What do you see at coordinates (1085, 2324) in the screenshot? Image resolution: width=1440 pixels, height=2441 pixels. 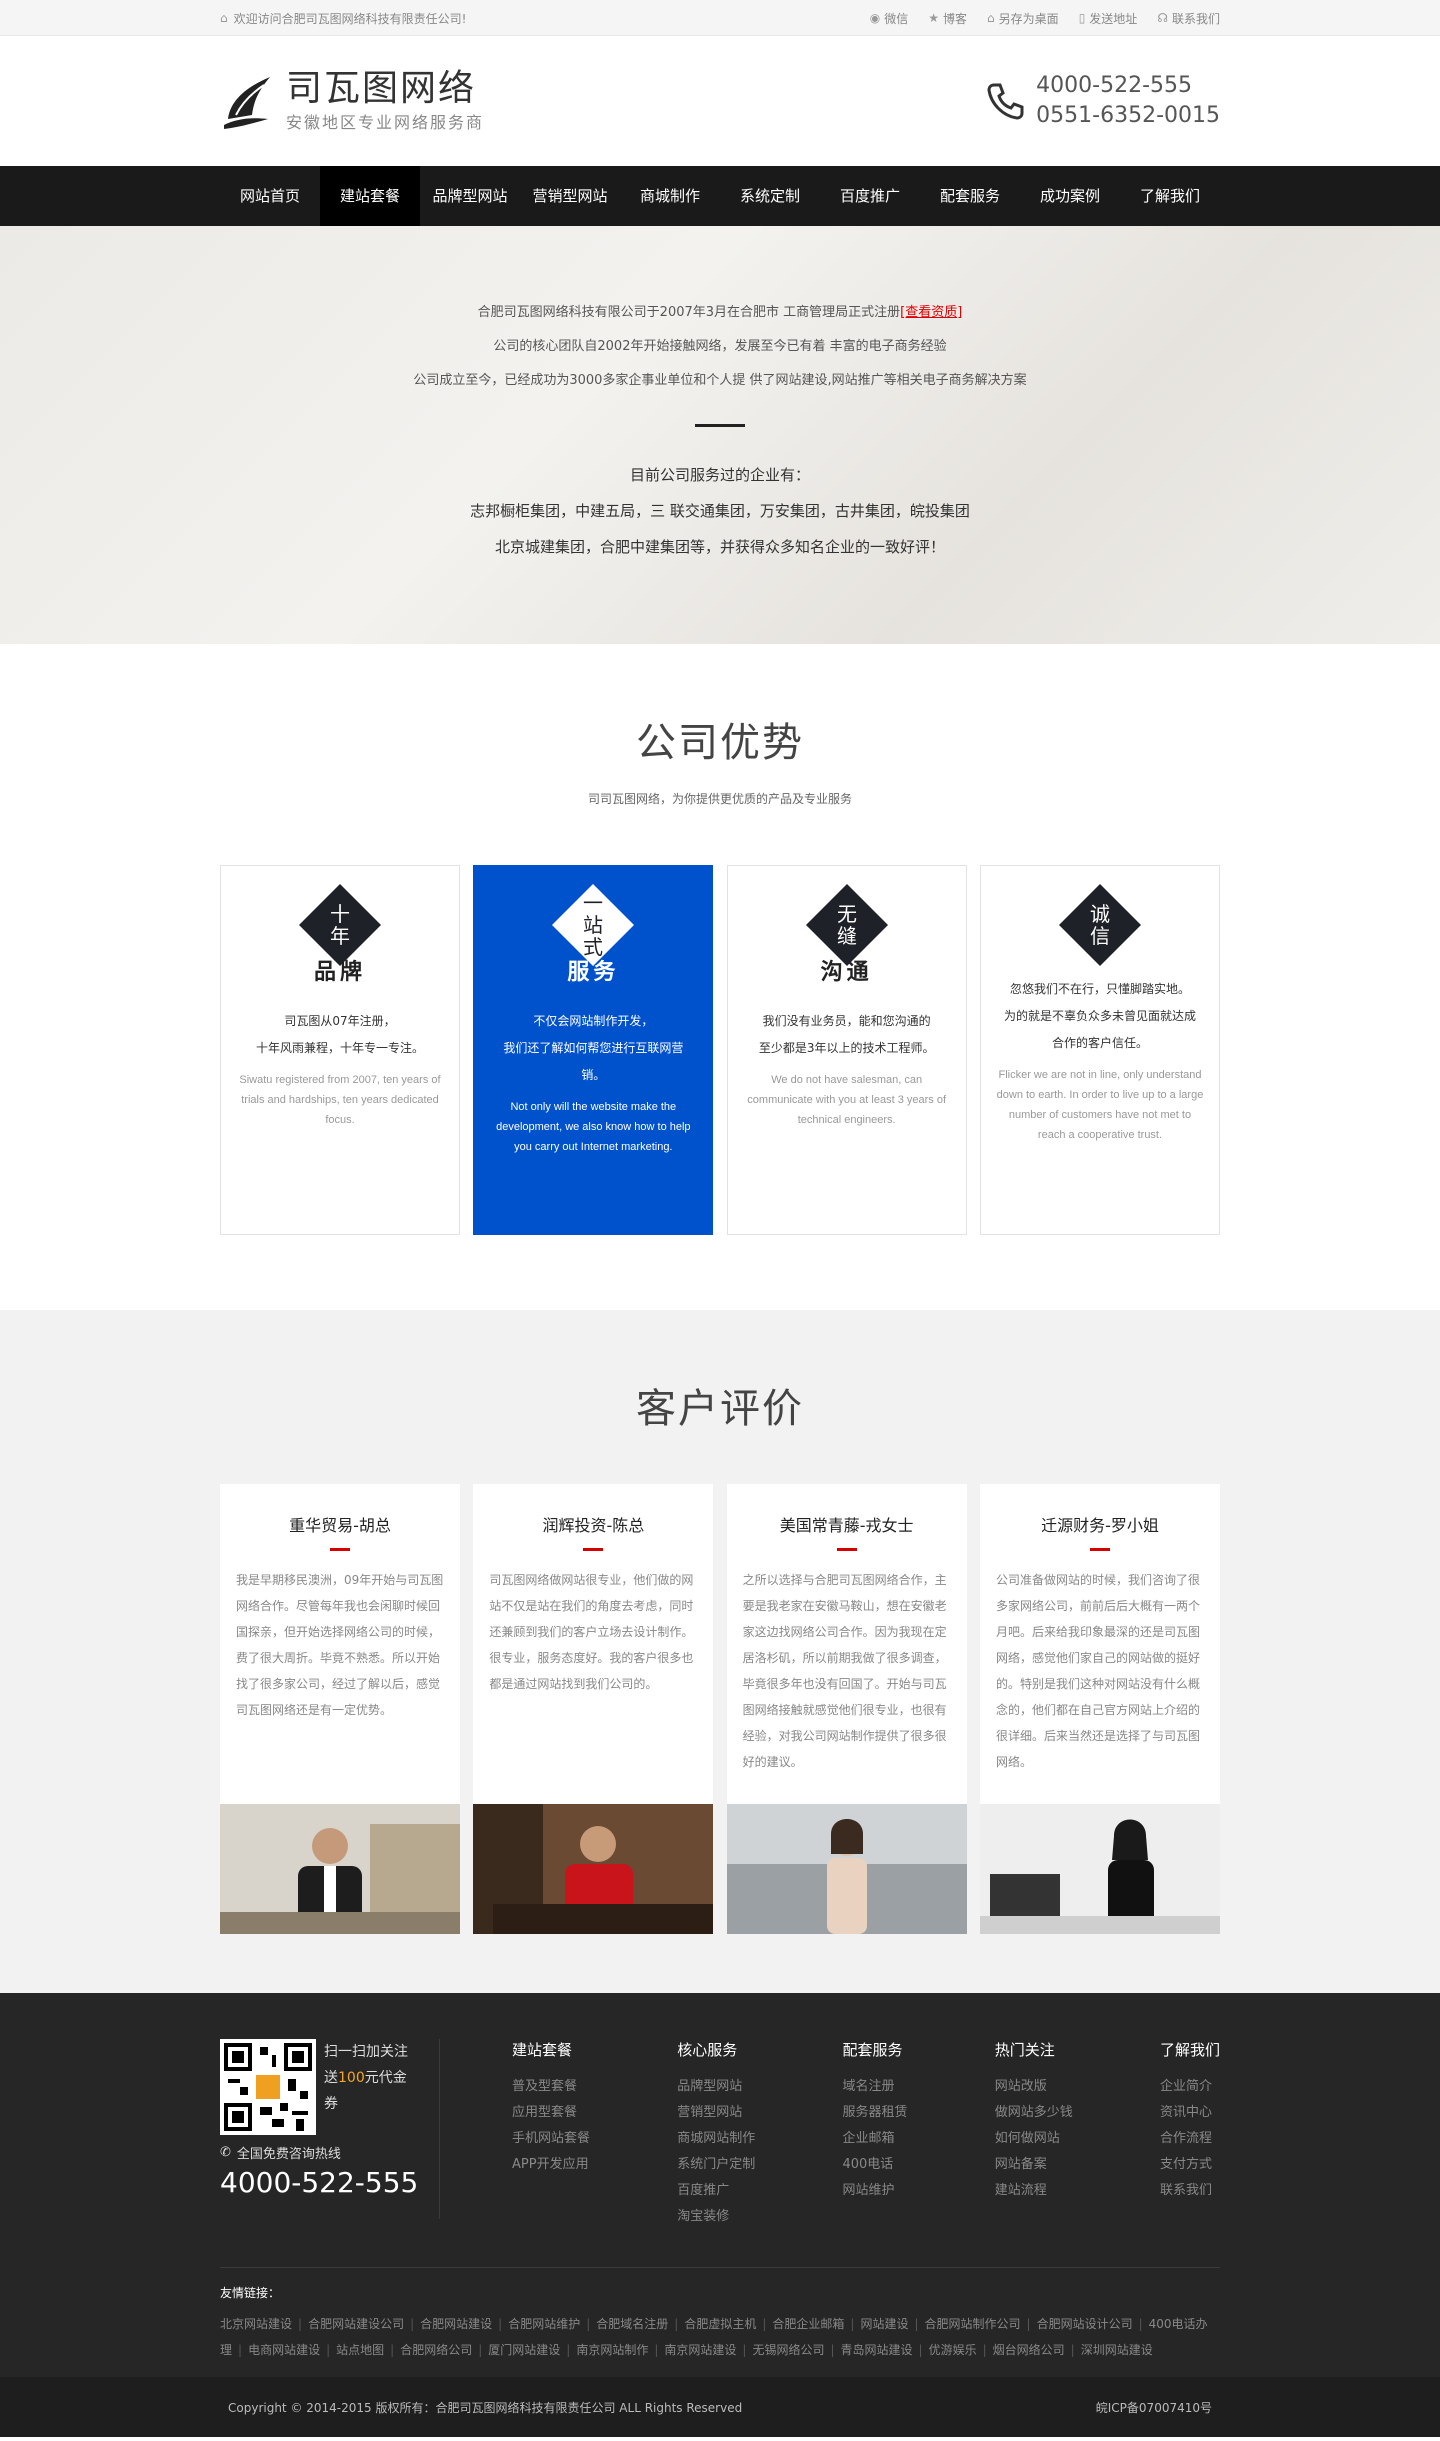 I see `friend-link: 合肥网站设计公司` at bounding box center [1085, 2324].